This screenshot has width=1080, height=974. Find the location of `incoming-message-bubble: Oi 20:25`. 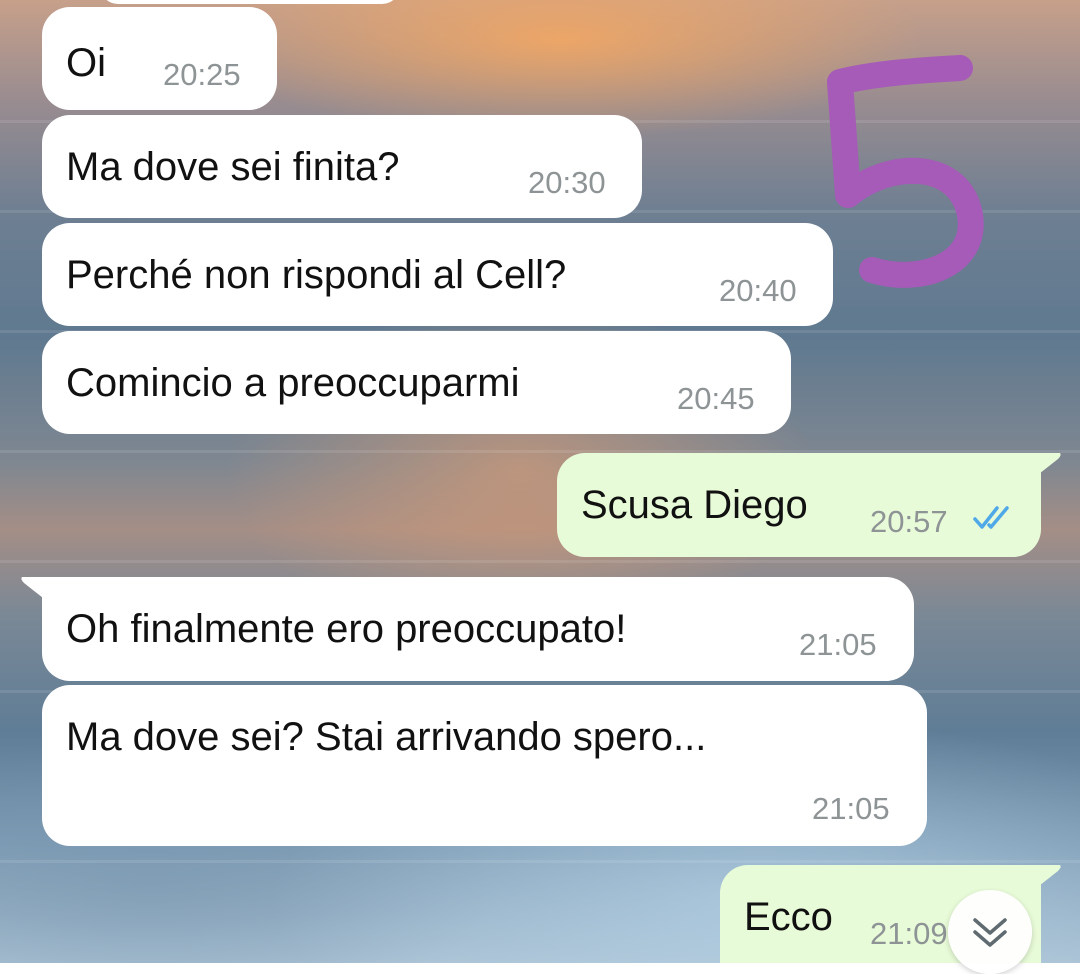

incoming-message-bubble: Oi 20:25 is located at coordinates (159, 58).